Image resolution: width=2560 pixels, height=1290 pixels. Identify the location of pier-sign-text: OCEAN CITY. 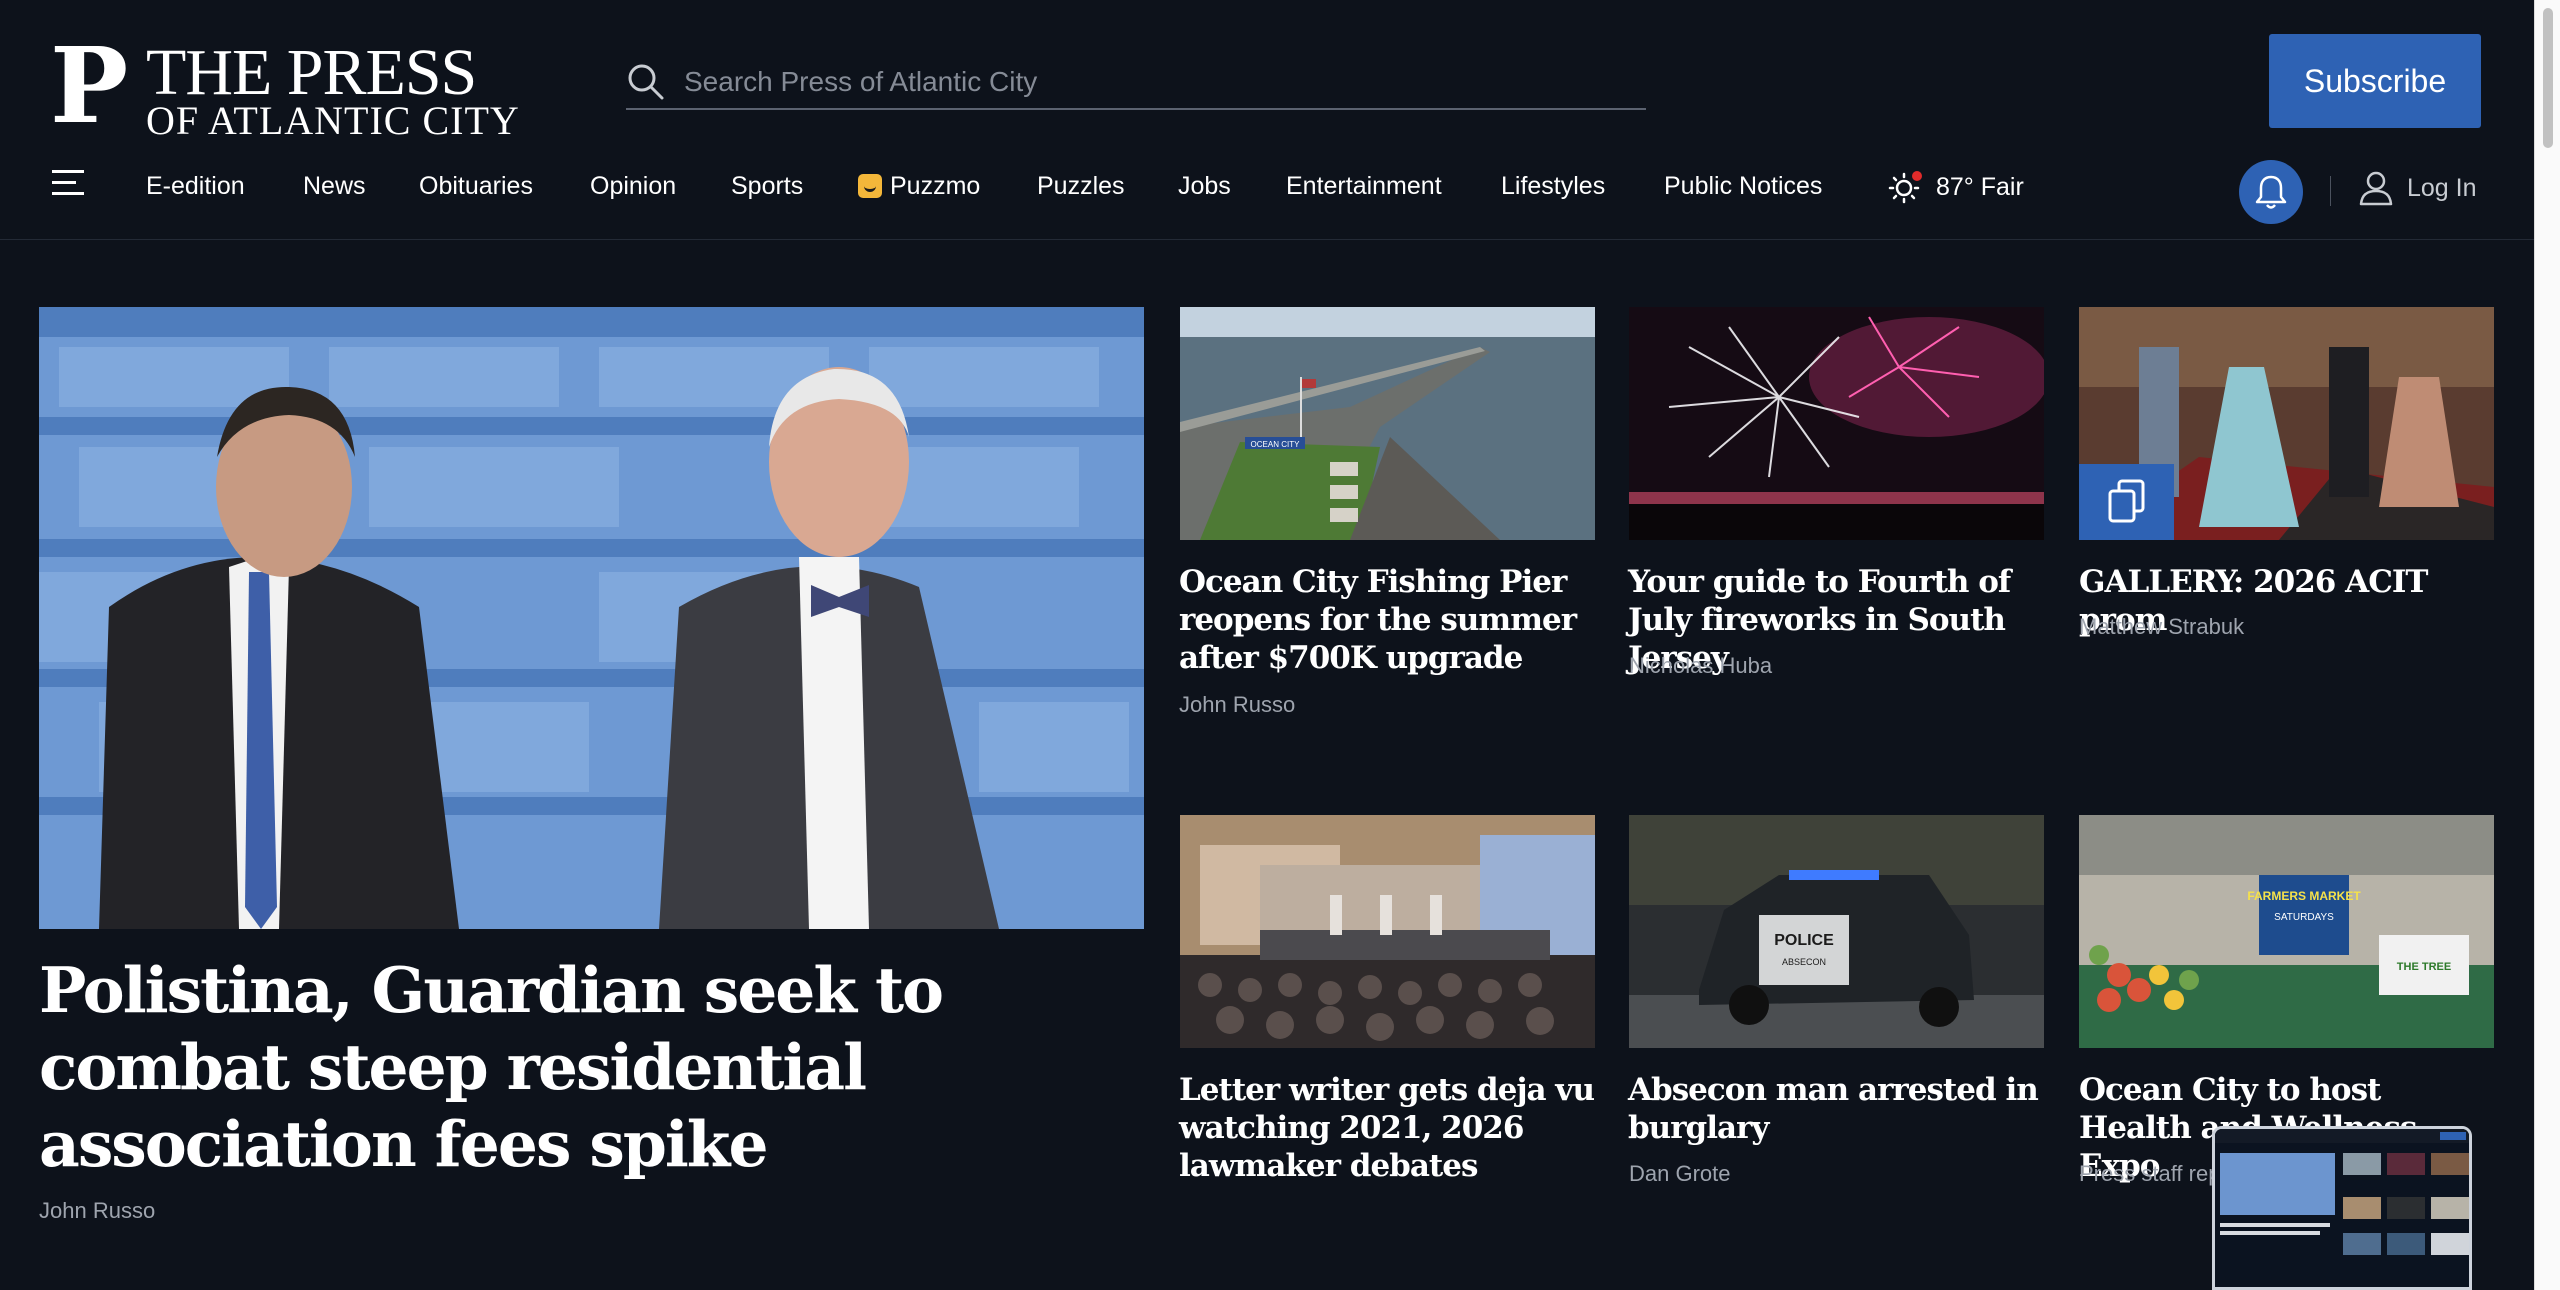
(1276, 444).